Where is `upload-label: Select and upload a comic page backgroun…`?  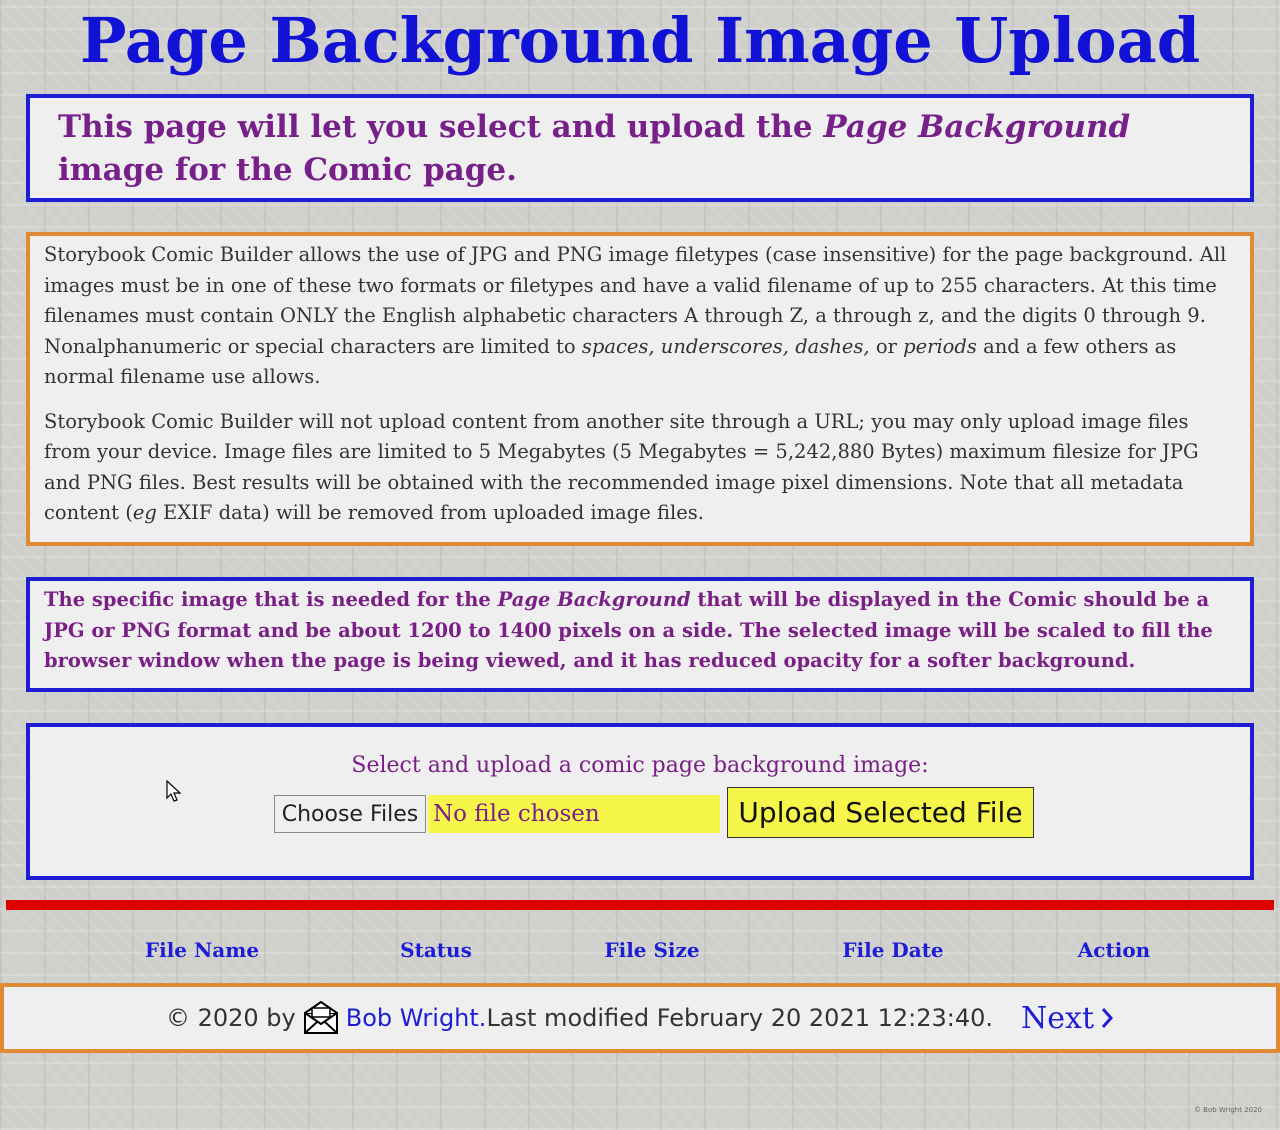 upload-label: Select and upload a comic page backgroun… is located at coordinates (640, 765).